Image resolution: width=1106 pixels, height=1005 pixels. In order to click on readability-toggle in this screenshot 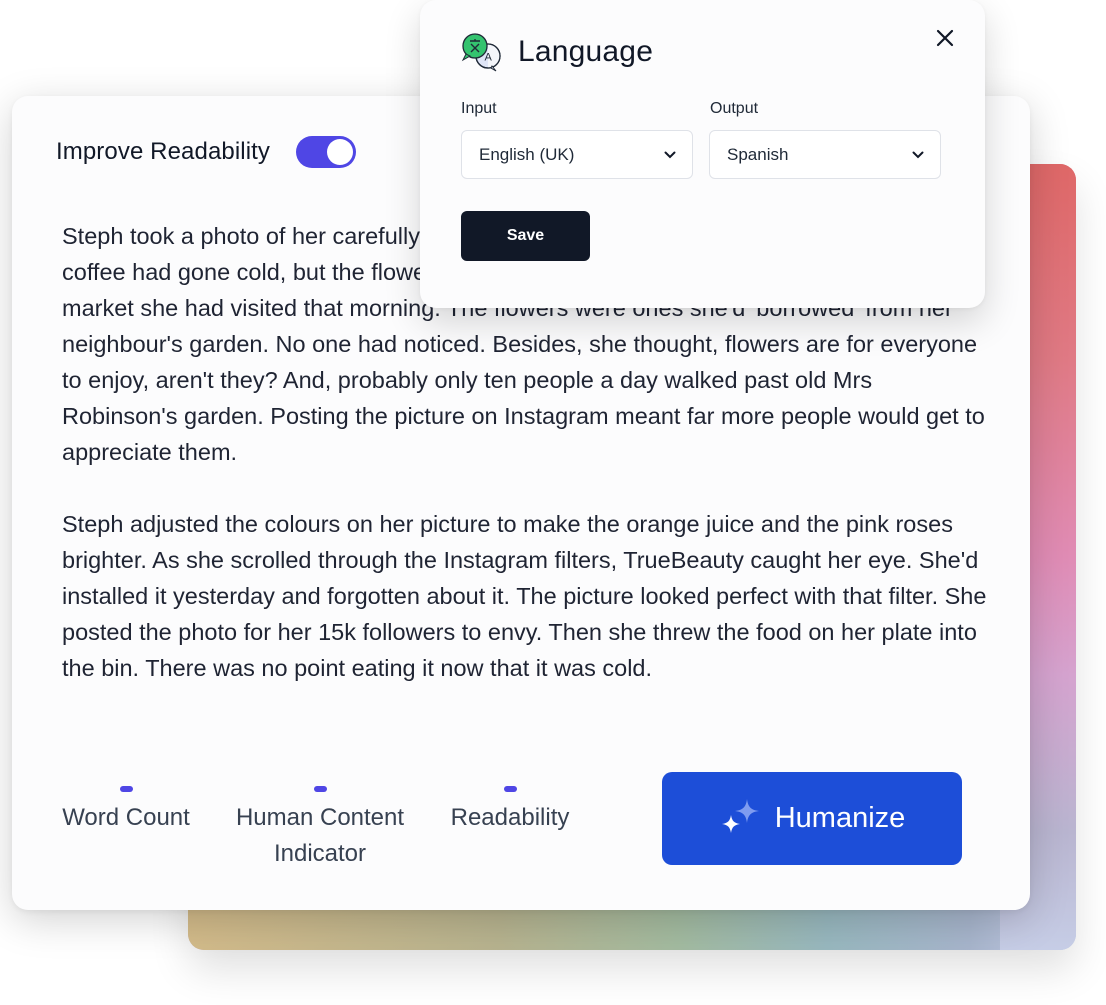, I will do `click(326, 152)`.